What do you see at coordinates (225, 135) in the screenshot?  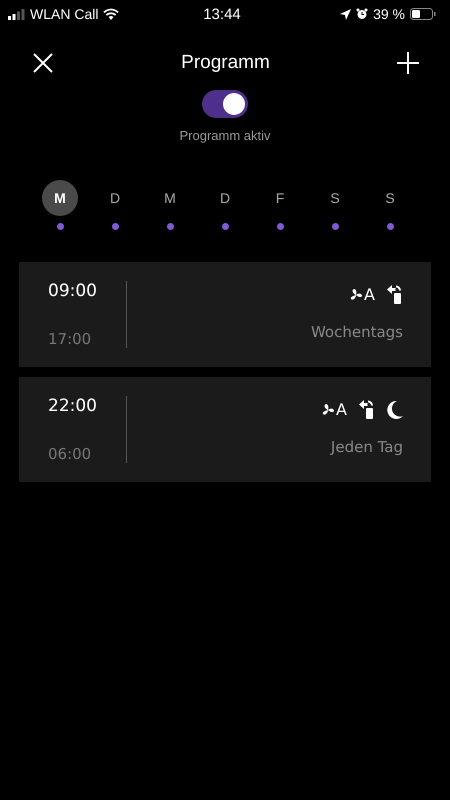 I see `toggle-label: Programm aktiv` at bounding box center [225, 135].